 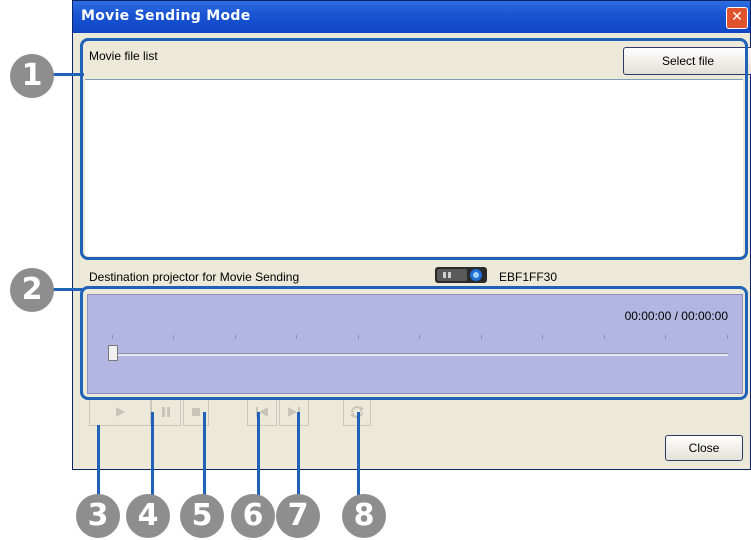 What do you see at coordinates (194, 277) in the screenshot?
I see `destination-label: Destination projector for Movie Sending` at bounding box center [194, 277].